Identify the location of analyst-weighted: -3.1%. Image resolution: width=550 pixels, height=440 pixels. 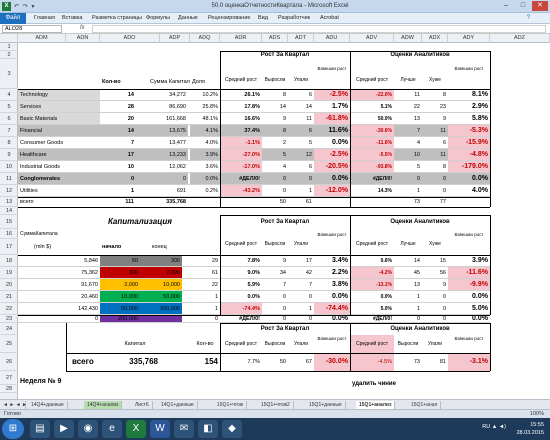
(469, 362).